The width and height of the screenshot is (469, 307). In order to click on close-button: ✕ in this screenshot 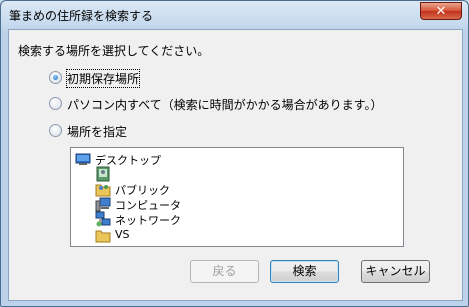, I will do `click(441, 11)`.